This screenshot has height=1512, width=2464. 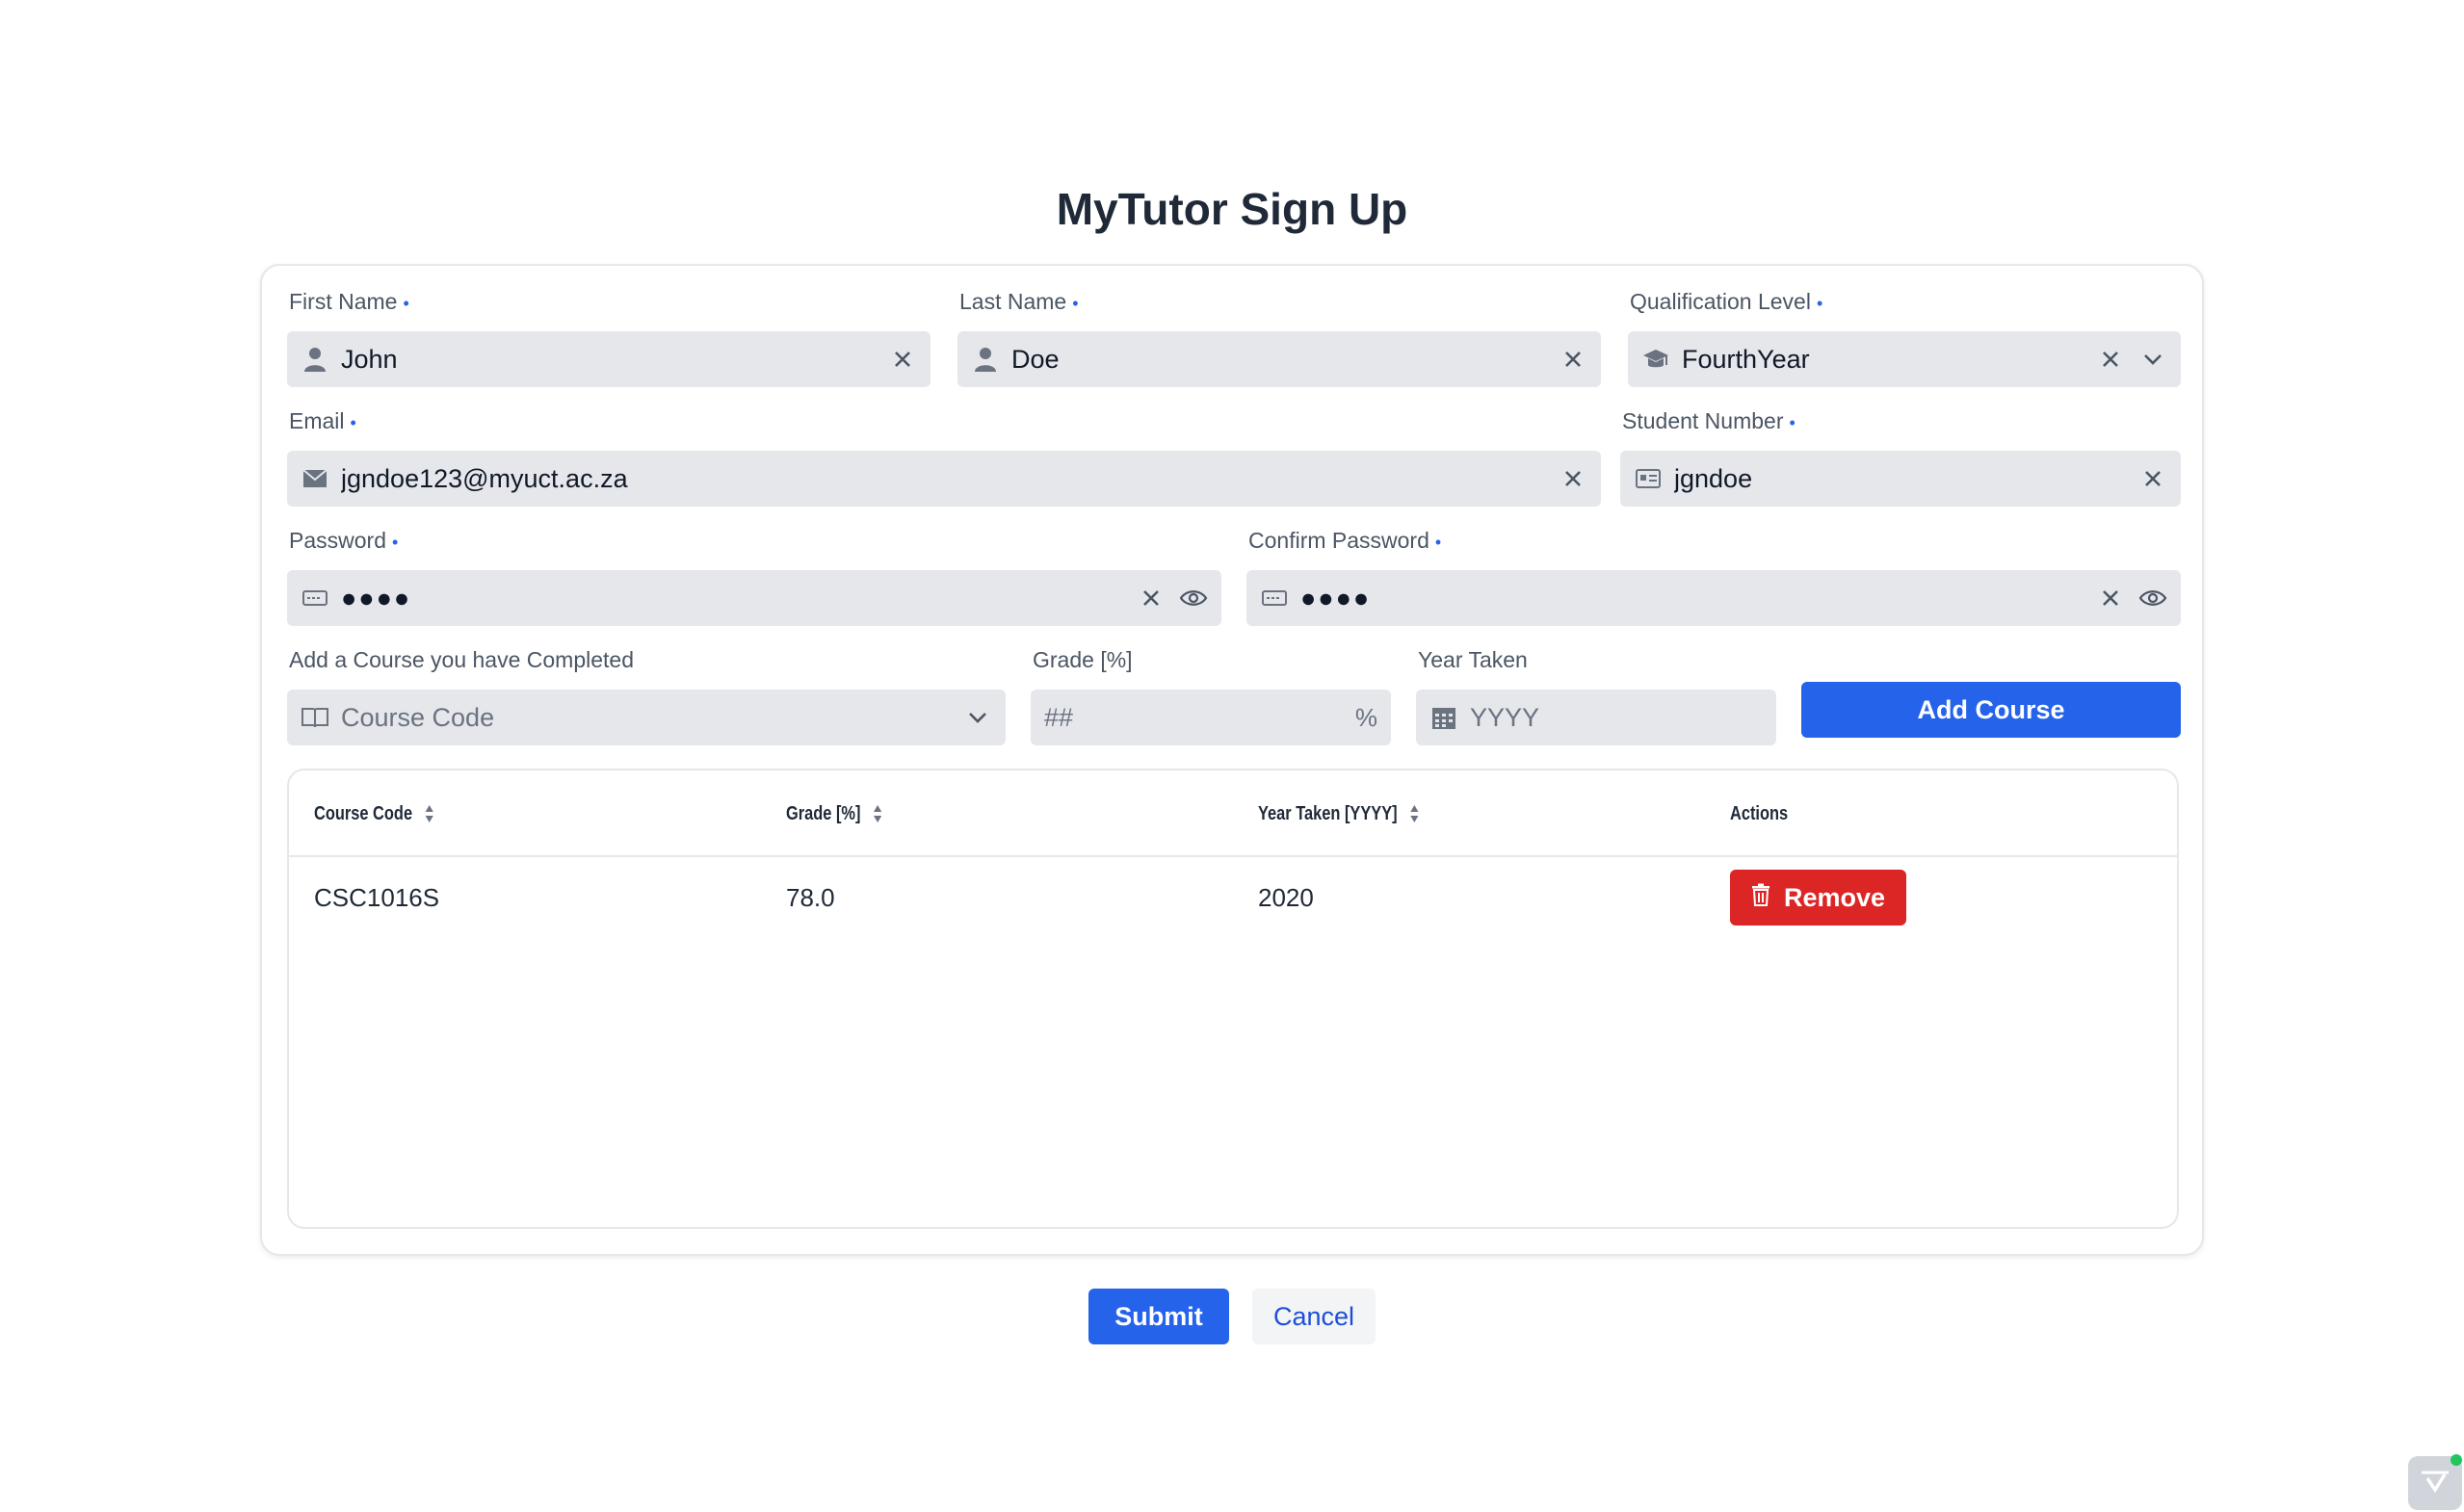 I want to click on cell-grade: 78.0, so click(x=810, y=897).